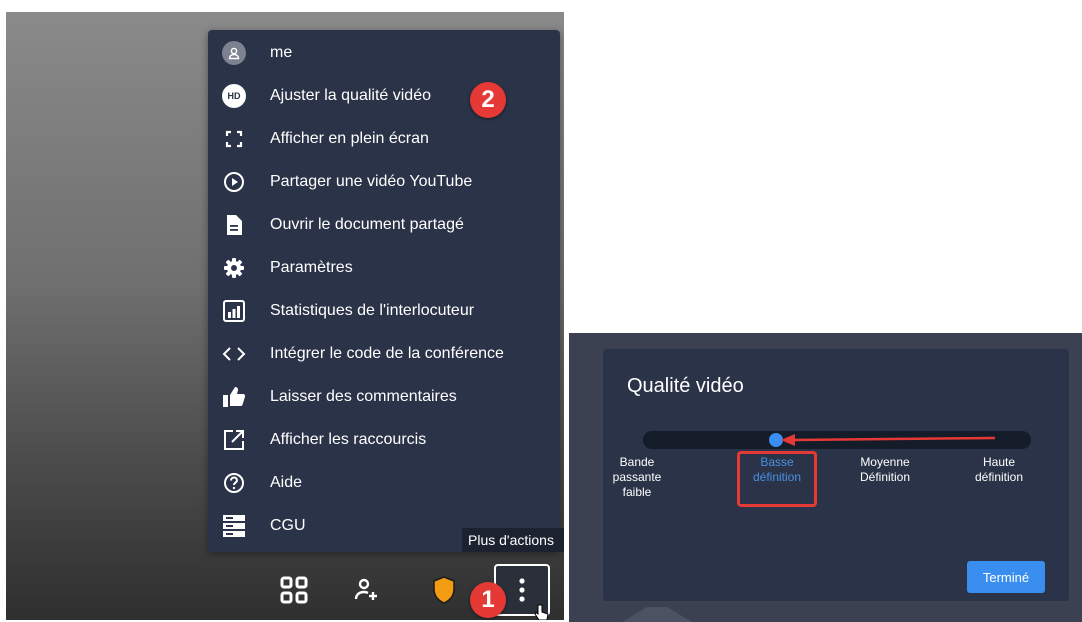  I want to click on grid-icon, so click(294, 590).